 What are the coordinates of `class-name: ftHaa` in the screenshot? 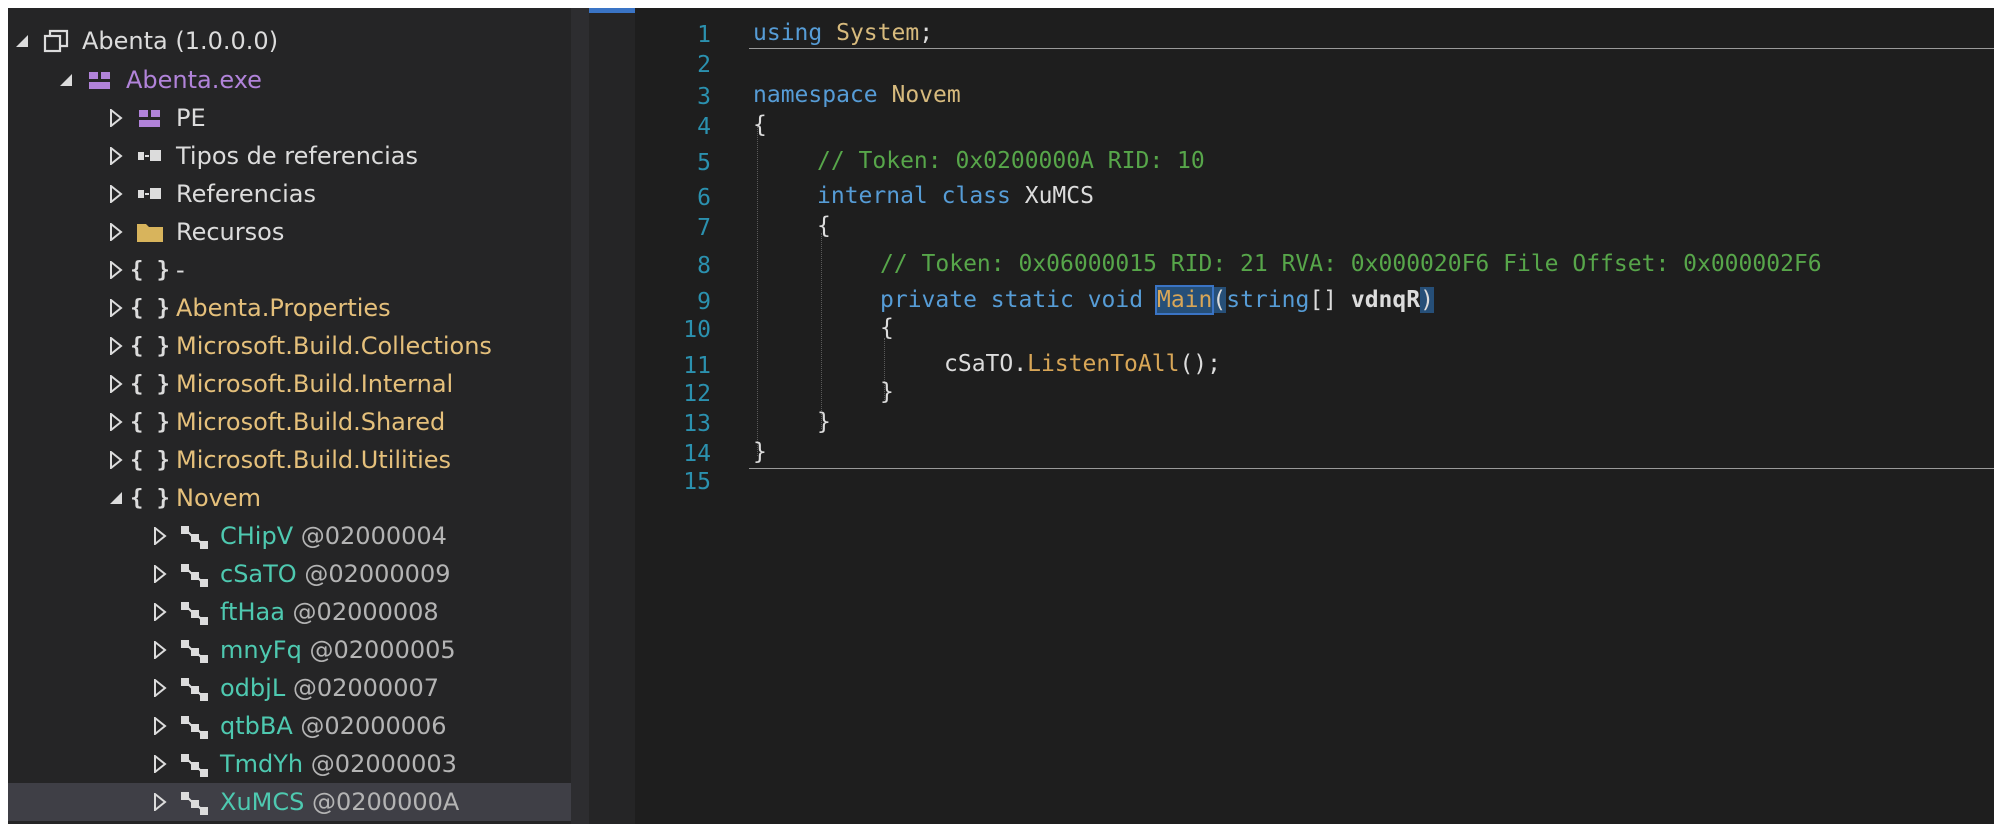 It's located at (252, 612).